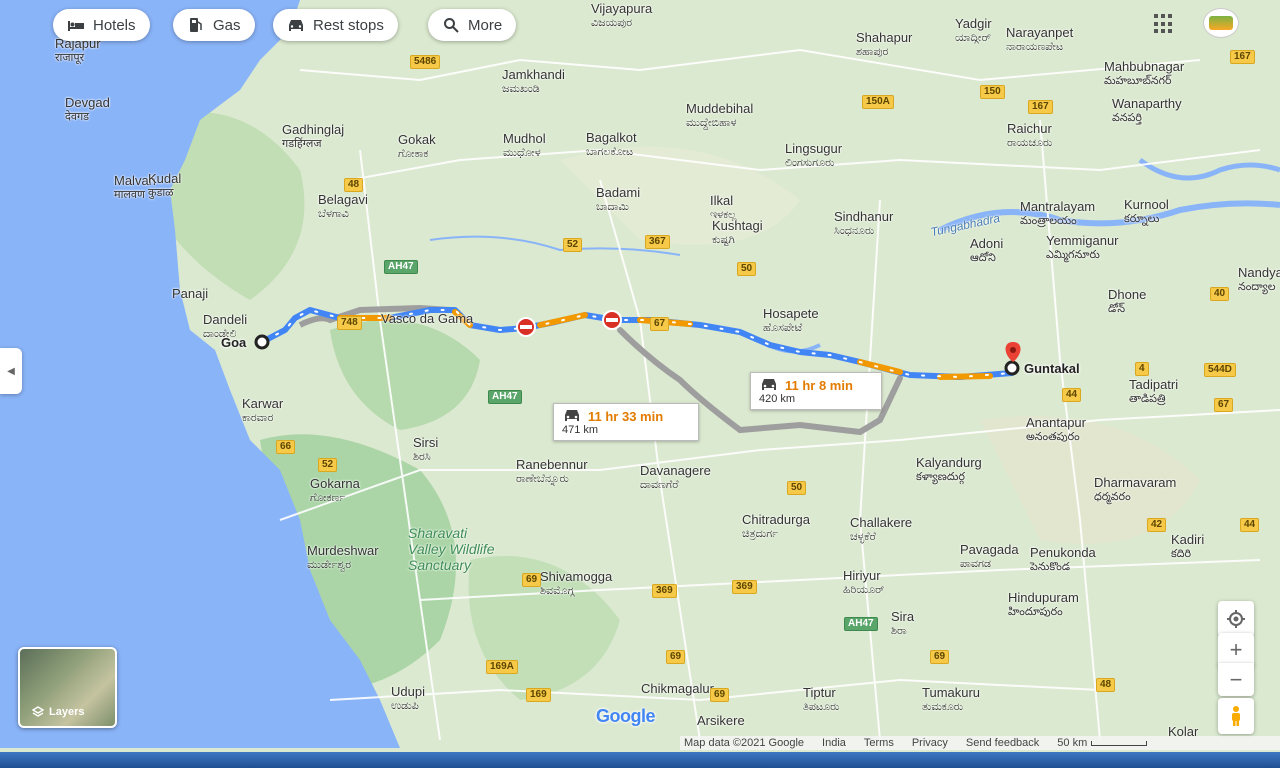  What do you see at coordinates (67, 687) in the screenshot?
I see `layers-button: Layers` at bounding box center [67, 687].